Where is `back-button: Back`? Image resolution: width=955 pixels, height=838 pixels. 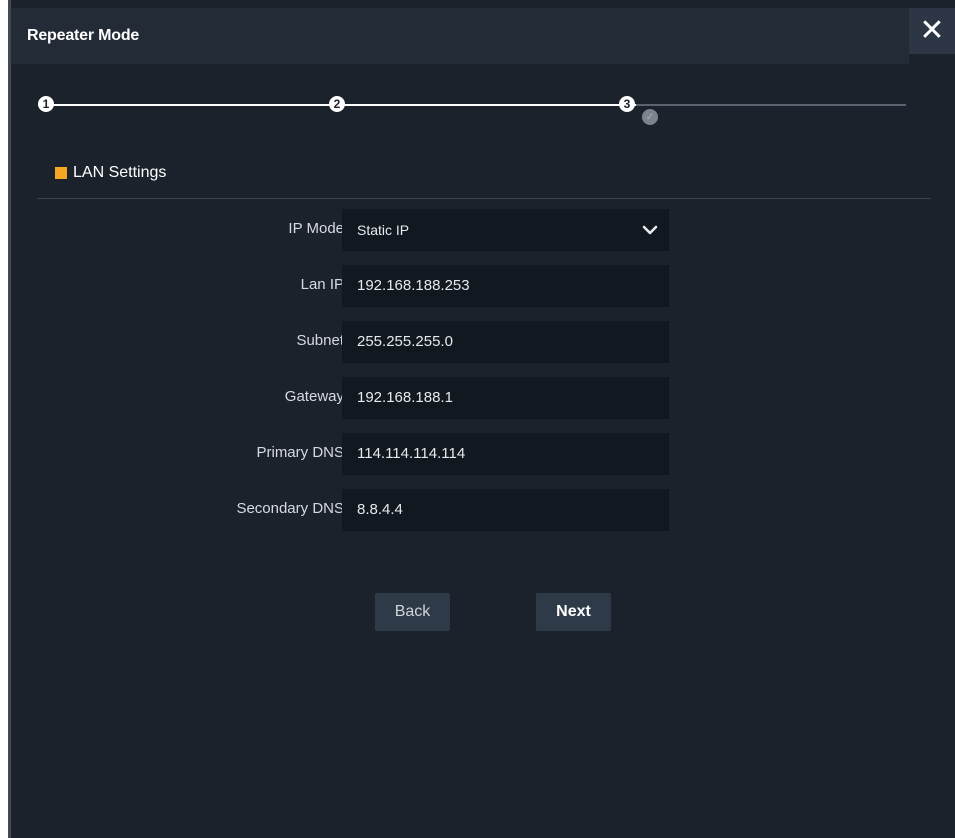
back-button: Back is located at coordinates (412, 612).